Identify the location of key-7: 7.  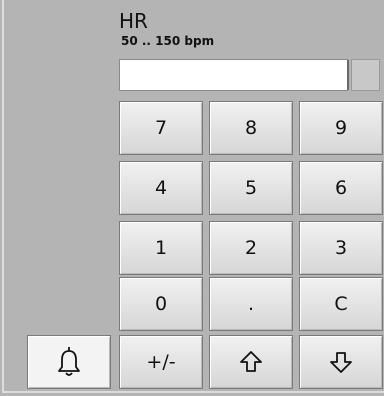
(161, 128).